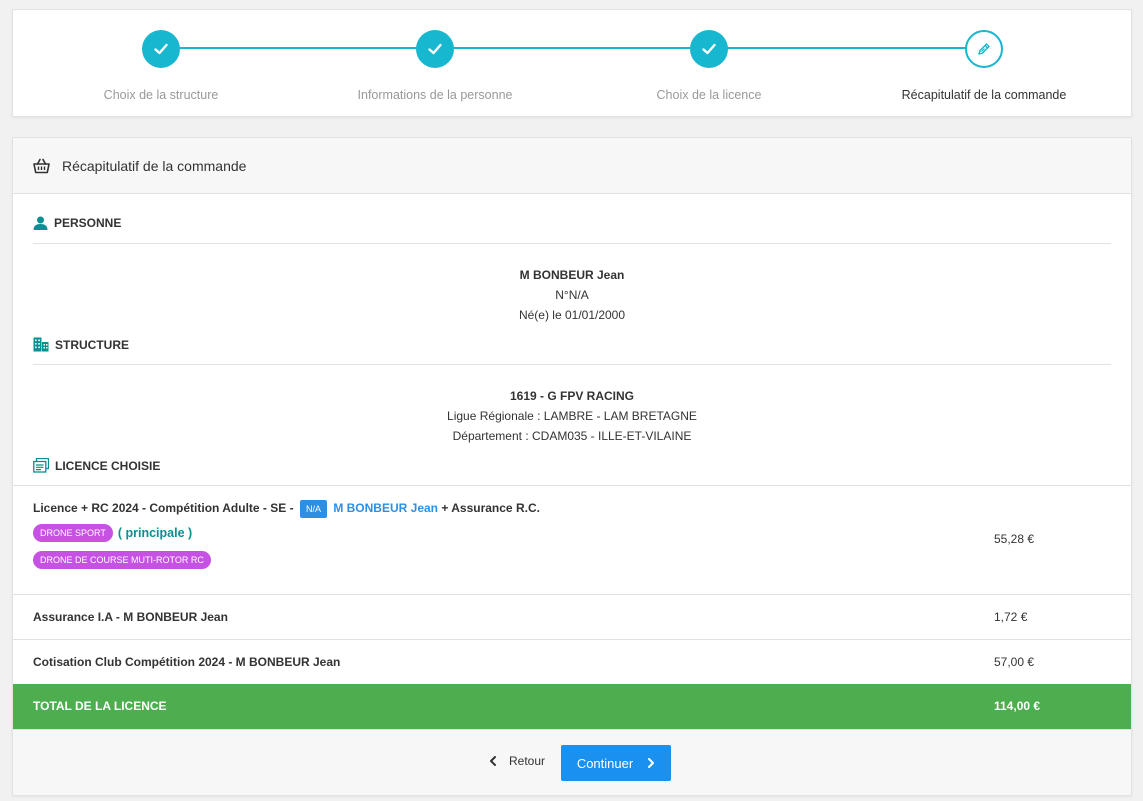 The image size is (1143, 801). I want to click on total-row: TOTAL DE LA LICENCE 114,00 €, so click(572, 706).